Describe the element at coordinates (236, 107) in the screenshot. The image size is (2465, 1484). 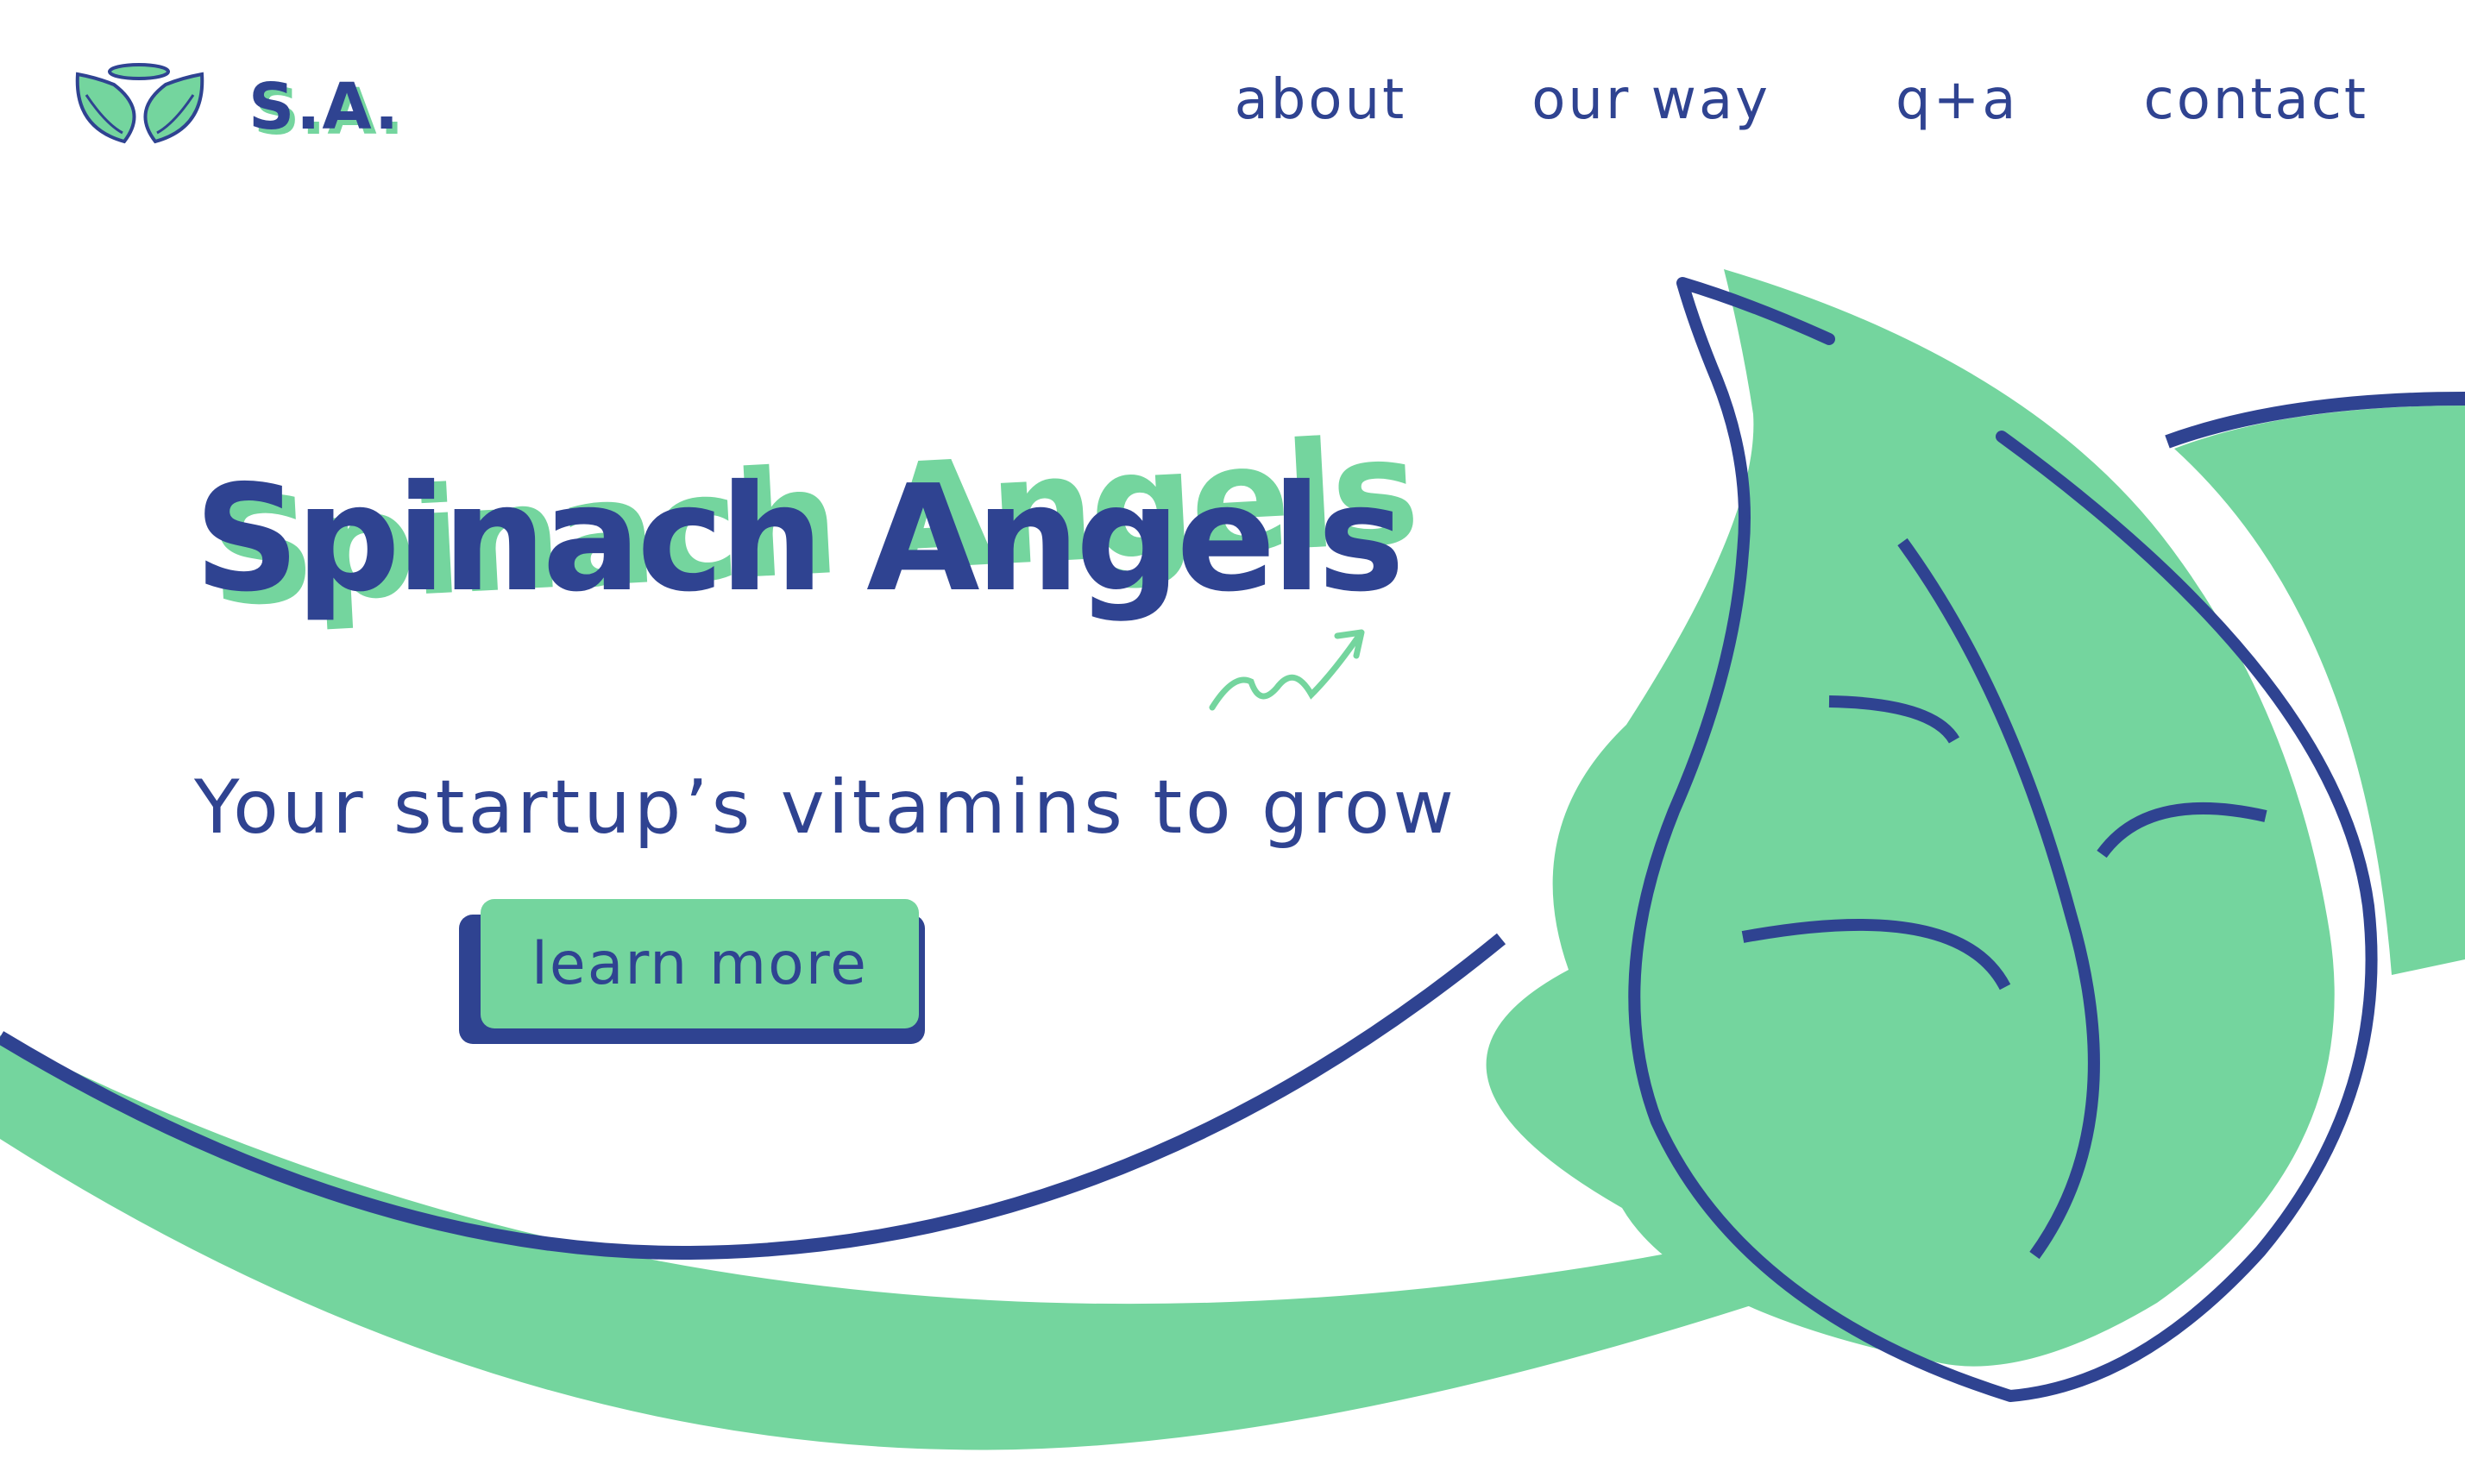
I see `brand-logo: S.A.` at that location.